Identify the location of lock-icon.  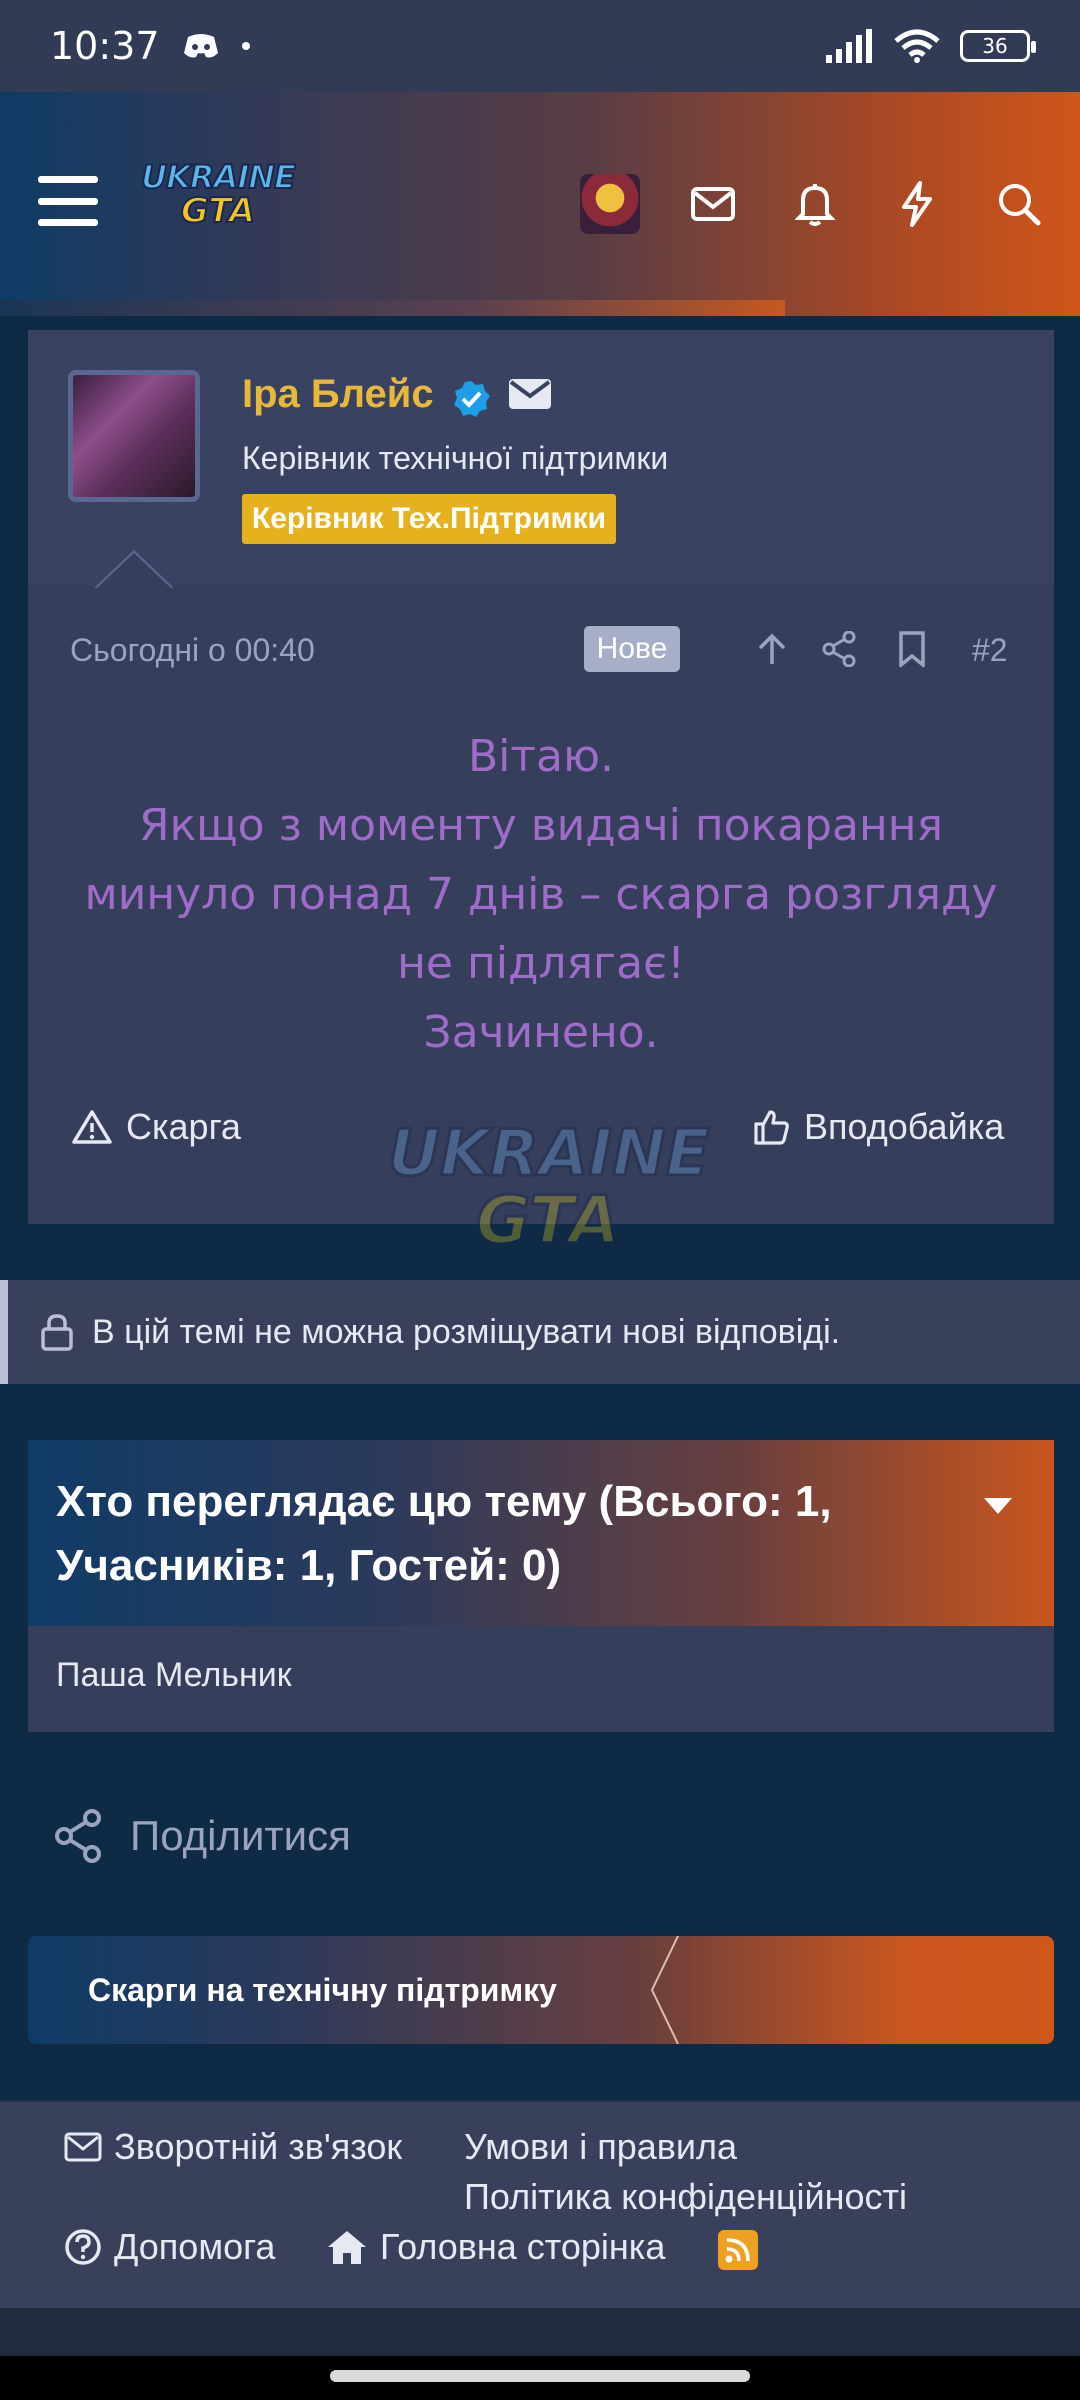
(57, 1332).